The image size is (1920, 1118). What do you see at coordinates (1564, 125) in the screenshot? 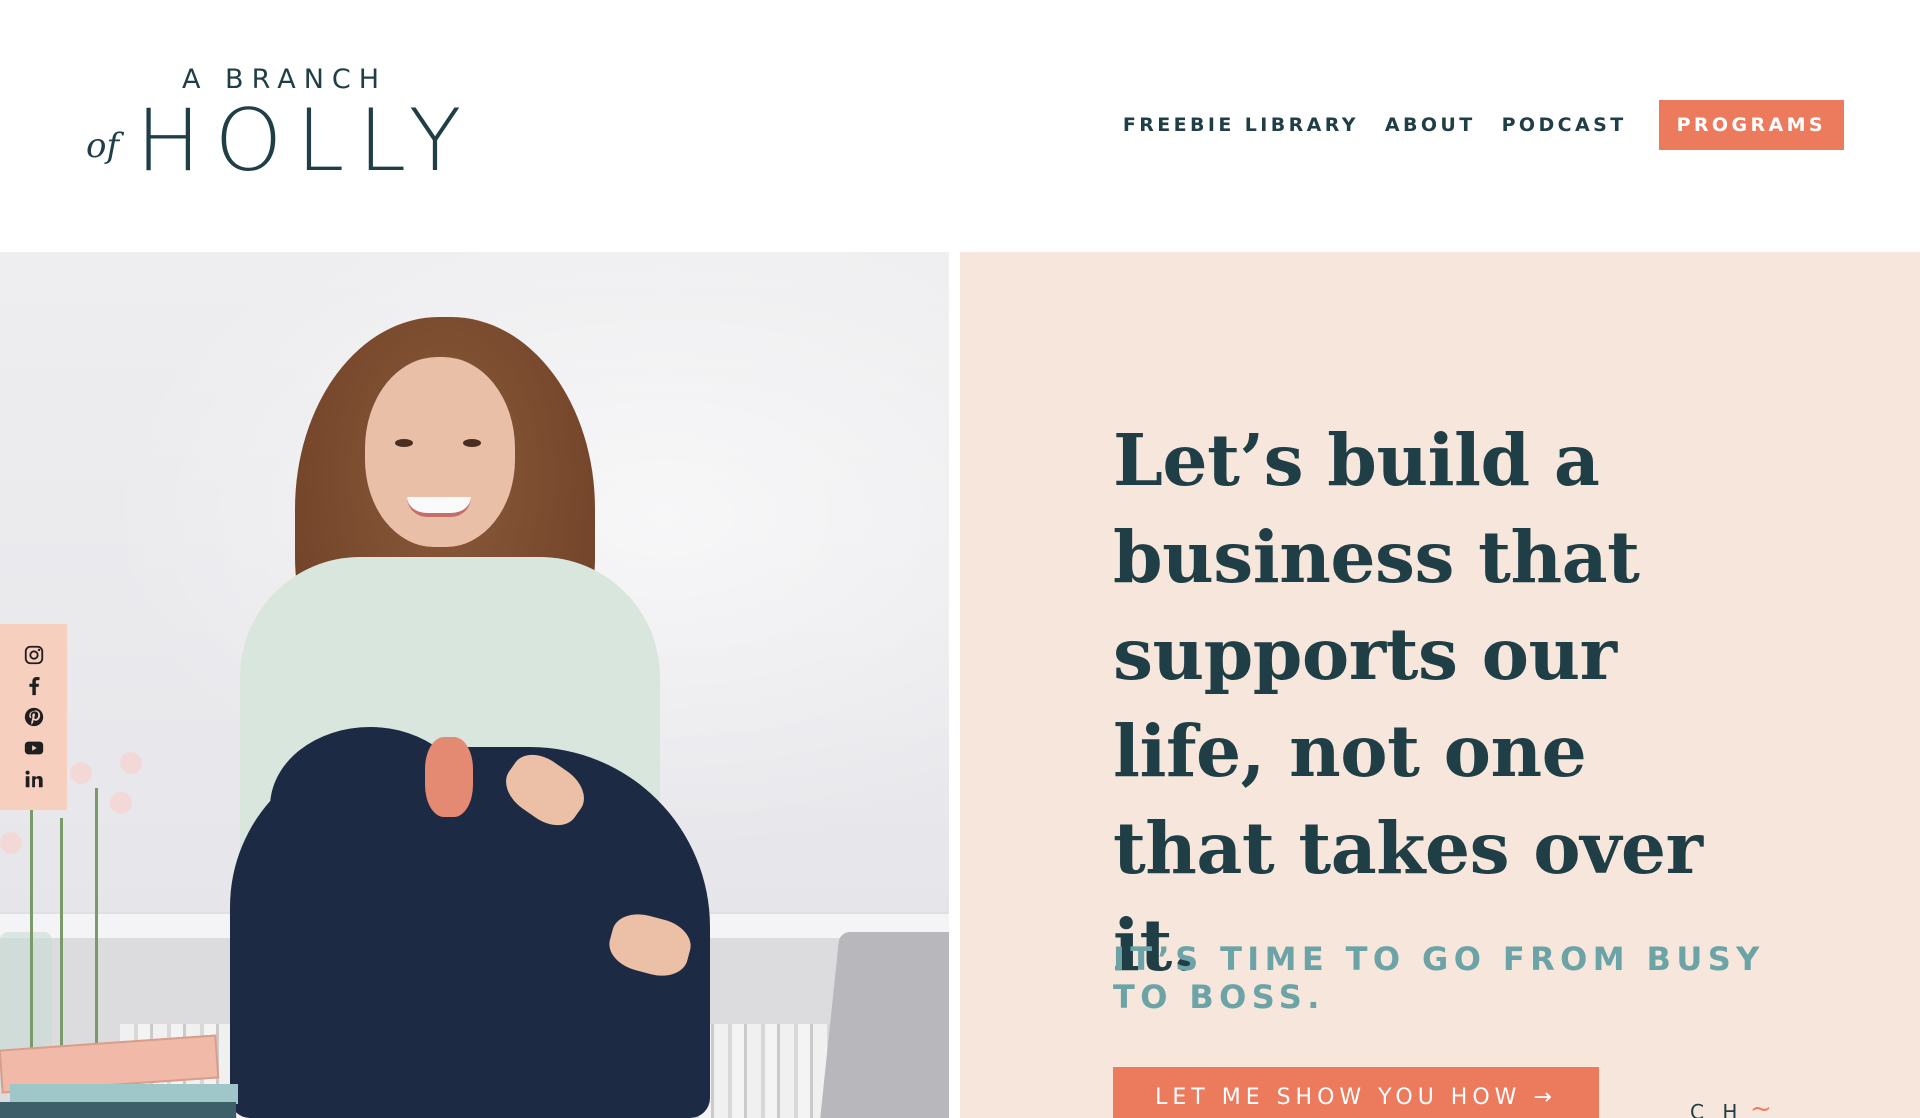
I see `nav-item-podcast: PODCAST` at bounding box center [1564, 125].